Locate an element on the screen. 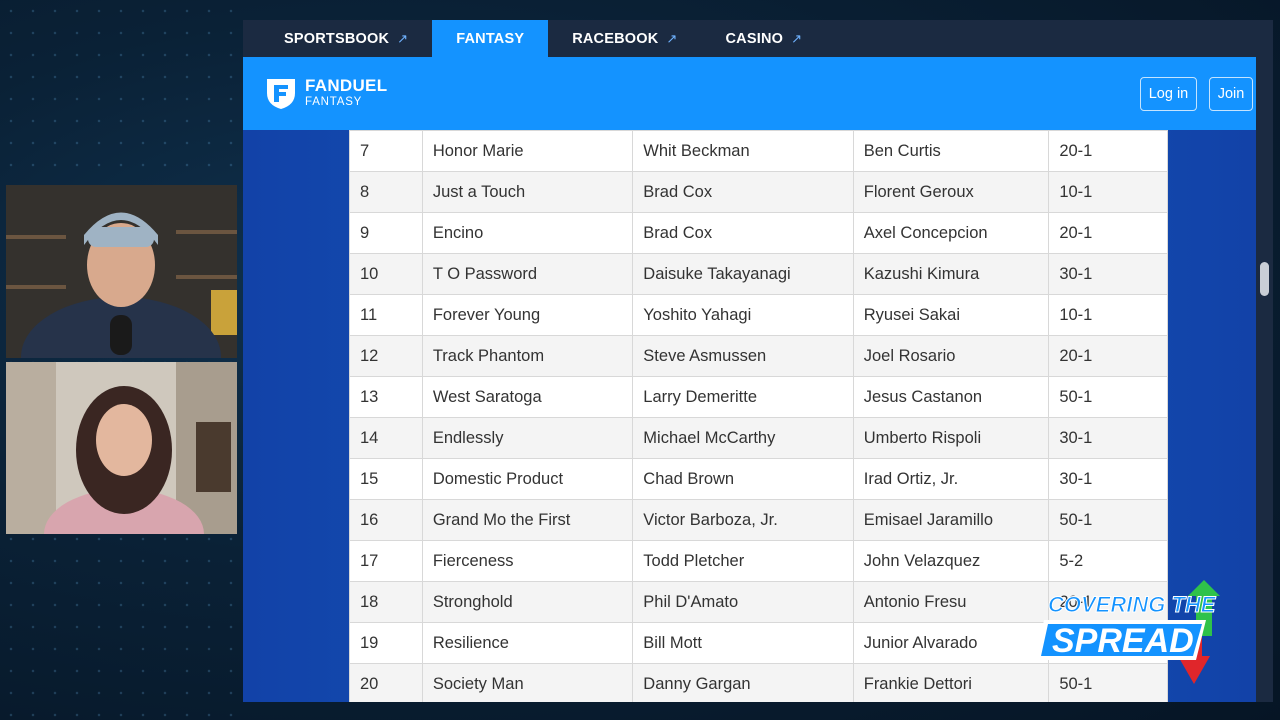 This screenshot has height=720, width=1280. cell-jockey: Irad Ortiz, Jr. is located at coordinates (951, 479).